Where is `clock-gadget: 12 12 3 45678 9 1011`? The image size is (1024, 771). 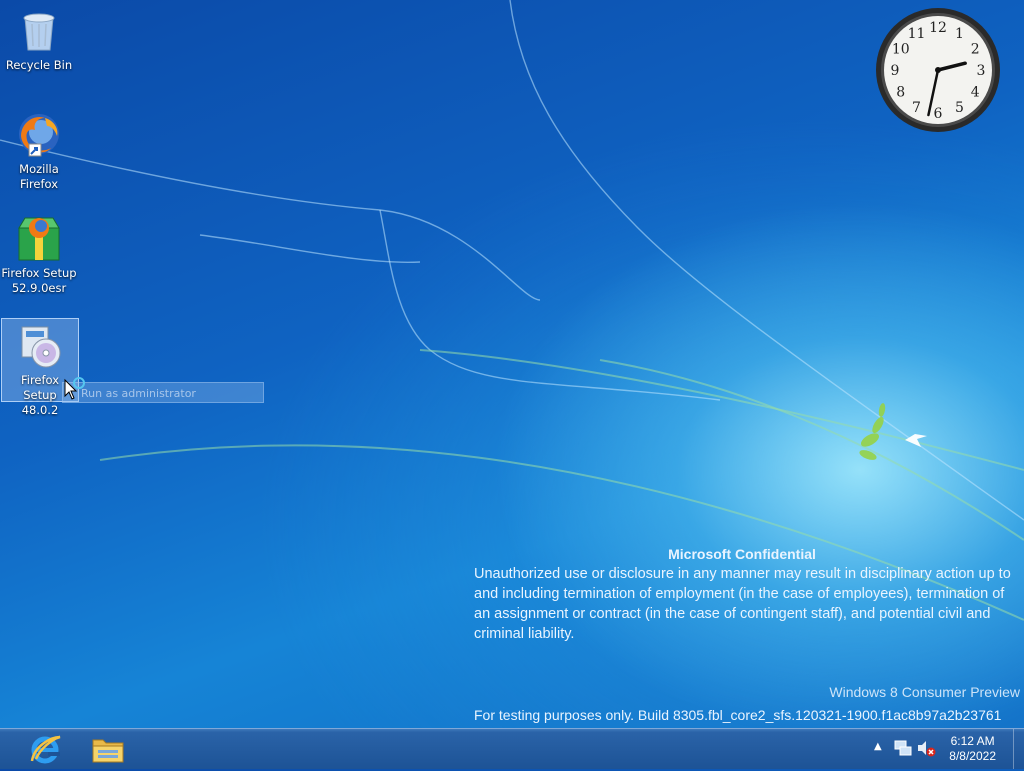
clock-gadget: 12 12 3 45678 9 1011 is located at coordinates (938, 70).